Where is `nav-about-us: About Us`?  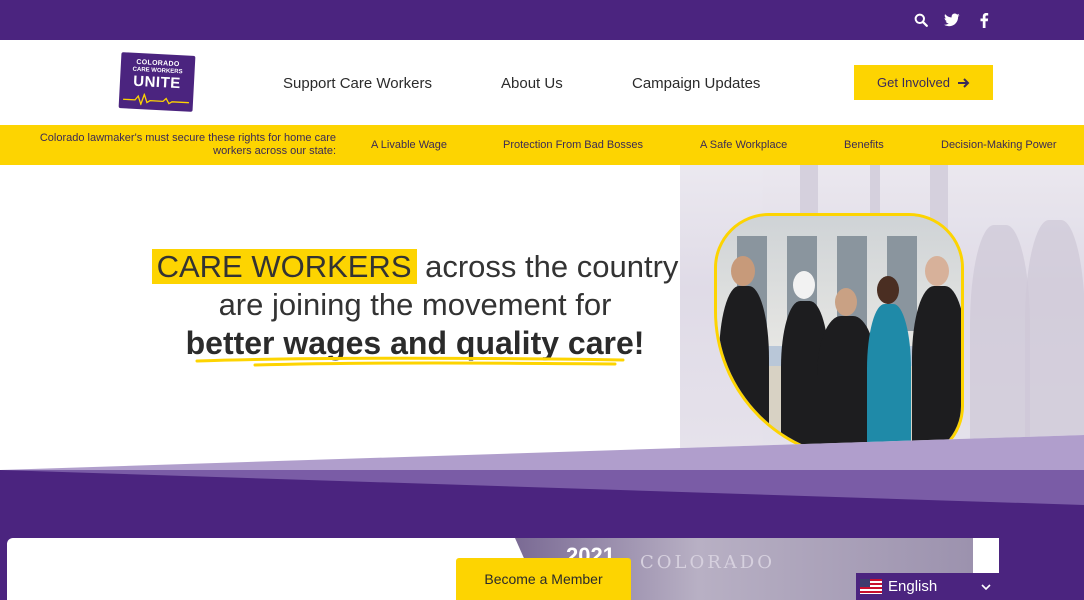
nav-about-us: About Us is located at coordinates (532, 83).